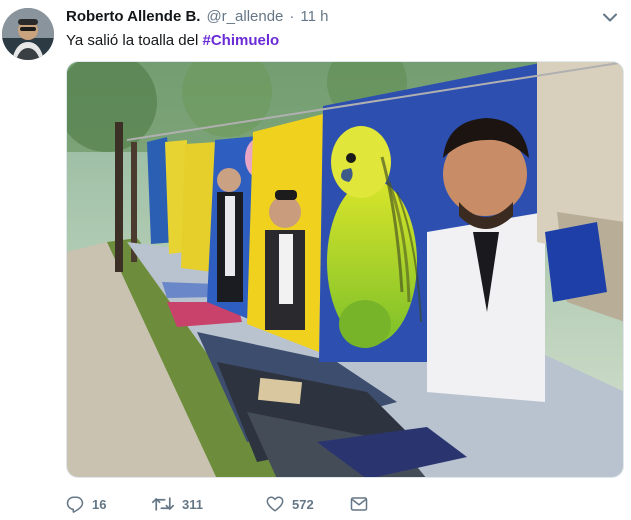  What do you see at coordinates (209, 504) in the screenshot?
I see `retweet-button: 311` at bounding box center [209, 504].